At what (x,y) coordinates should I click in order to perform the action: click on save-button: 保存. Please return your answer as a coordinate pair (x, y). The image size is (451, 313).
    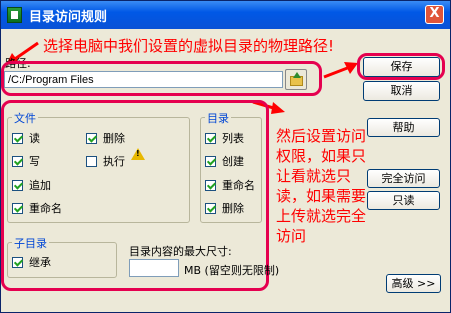
    Looking at the image, I should click on (401, 67).